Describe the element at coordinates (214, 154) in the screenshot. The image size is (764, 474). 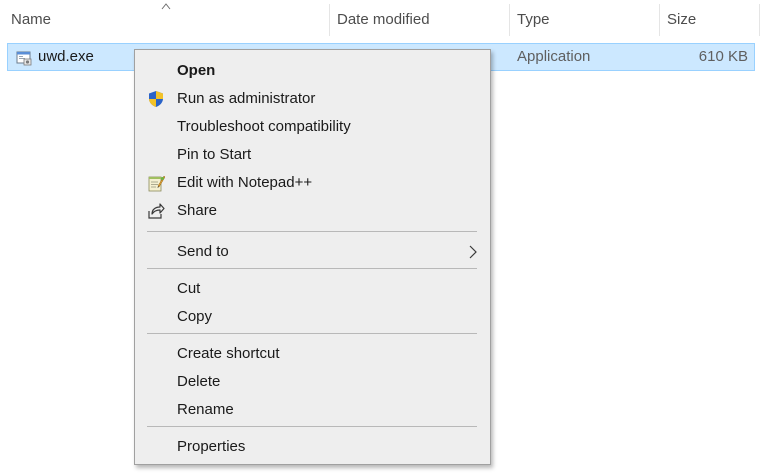
I see `menu-item-label: Pin to Start` at that location.